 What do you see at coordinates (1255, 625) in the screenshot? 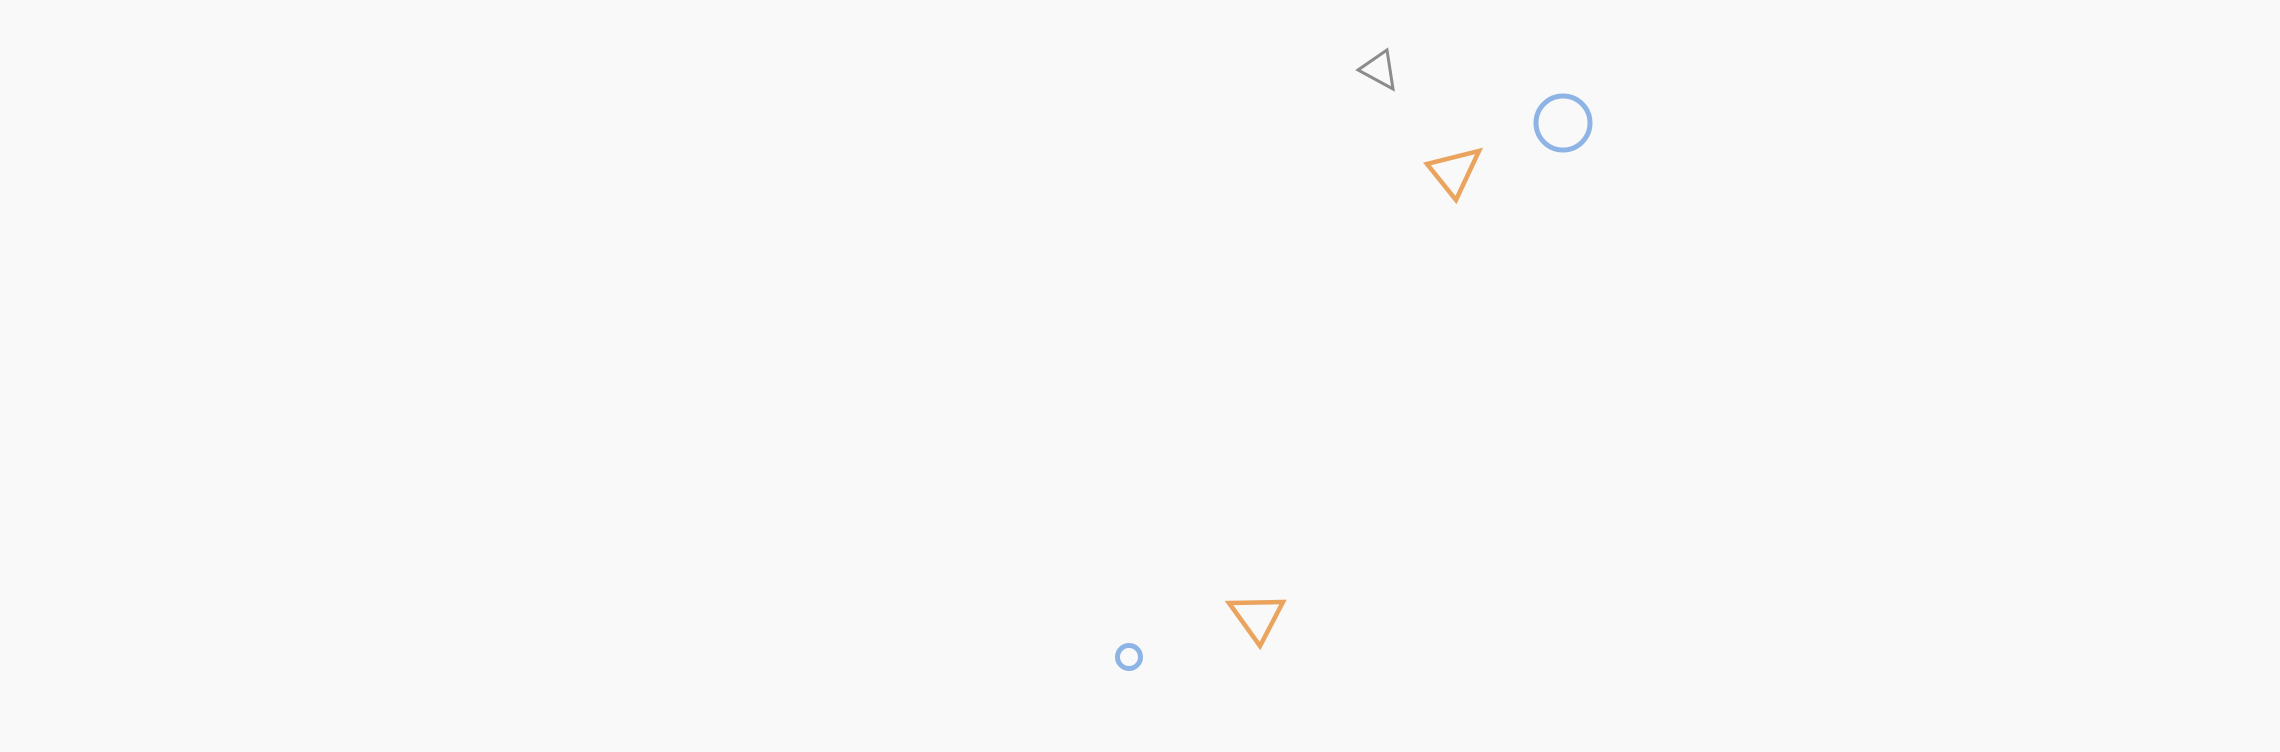
I see `orange-triangle-icon-bottom` at bounding box center [1255, 625].